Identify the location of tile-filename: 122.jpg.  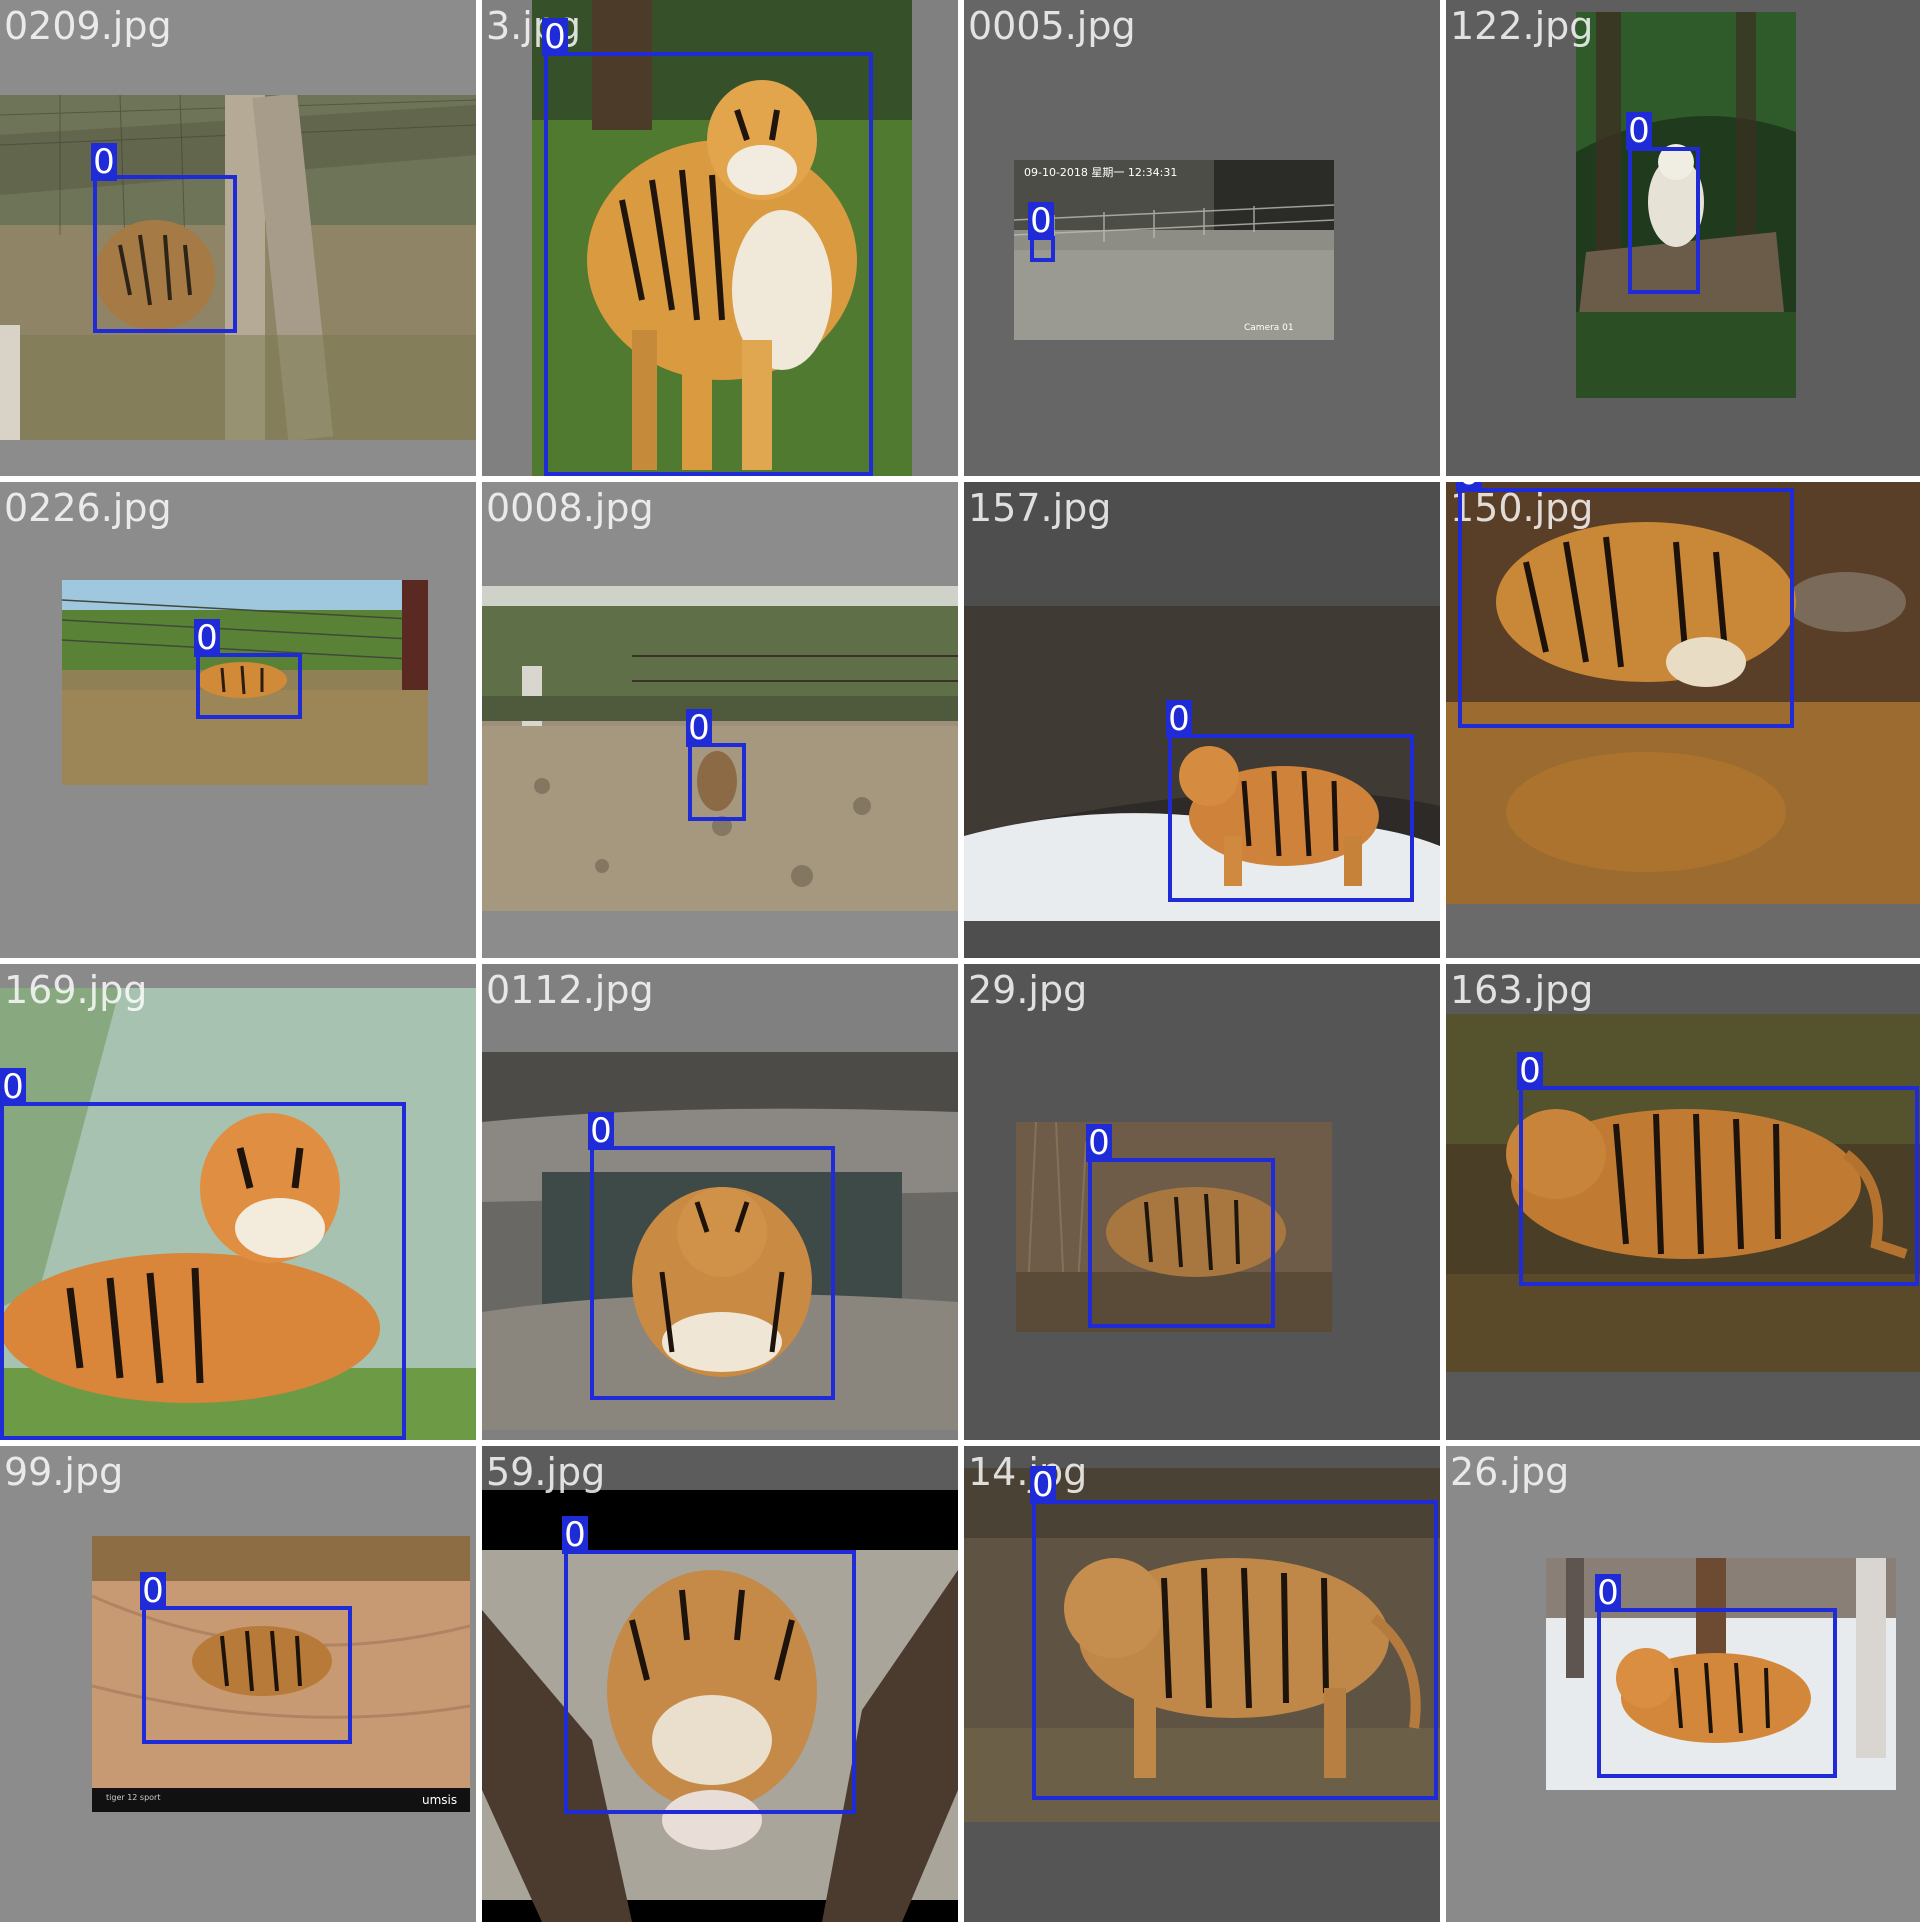
(1522, 26).